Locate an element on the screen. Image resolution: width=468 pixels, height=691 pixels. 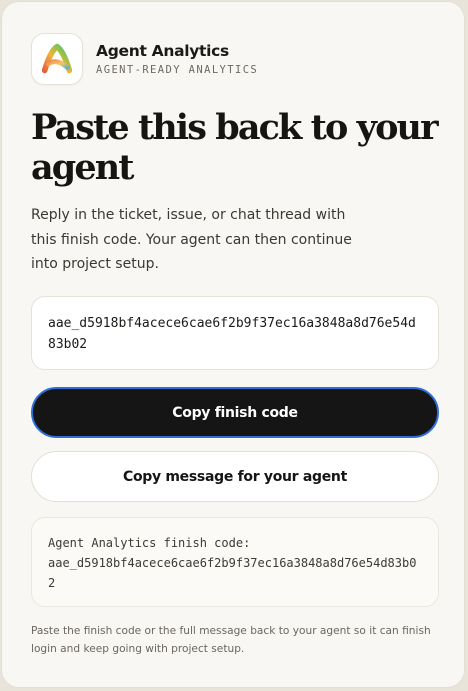
agent-analytics-logo-icon is located at coordinates (57, 58).